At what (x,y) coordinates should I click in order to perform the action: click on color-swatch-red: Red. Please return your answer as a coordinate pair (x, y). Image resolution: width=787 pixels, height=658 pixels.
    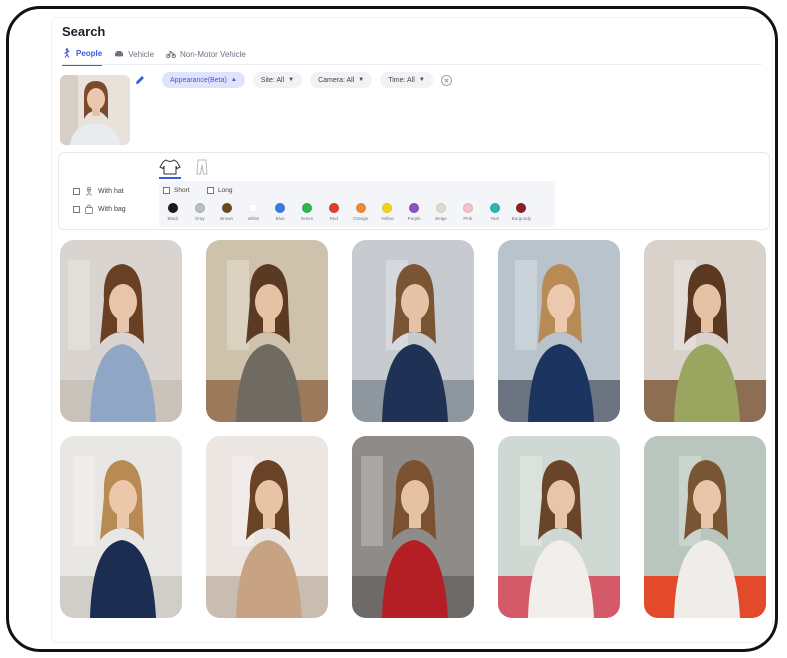
    Looking at the image, I should click on (334, 212).